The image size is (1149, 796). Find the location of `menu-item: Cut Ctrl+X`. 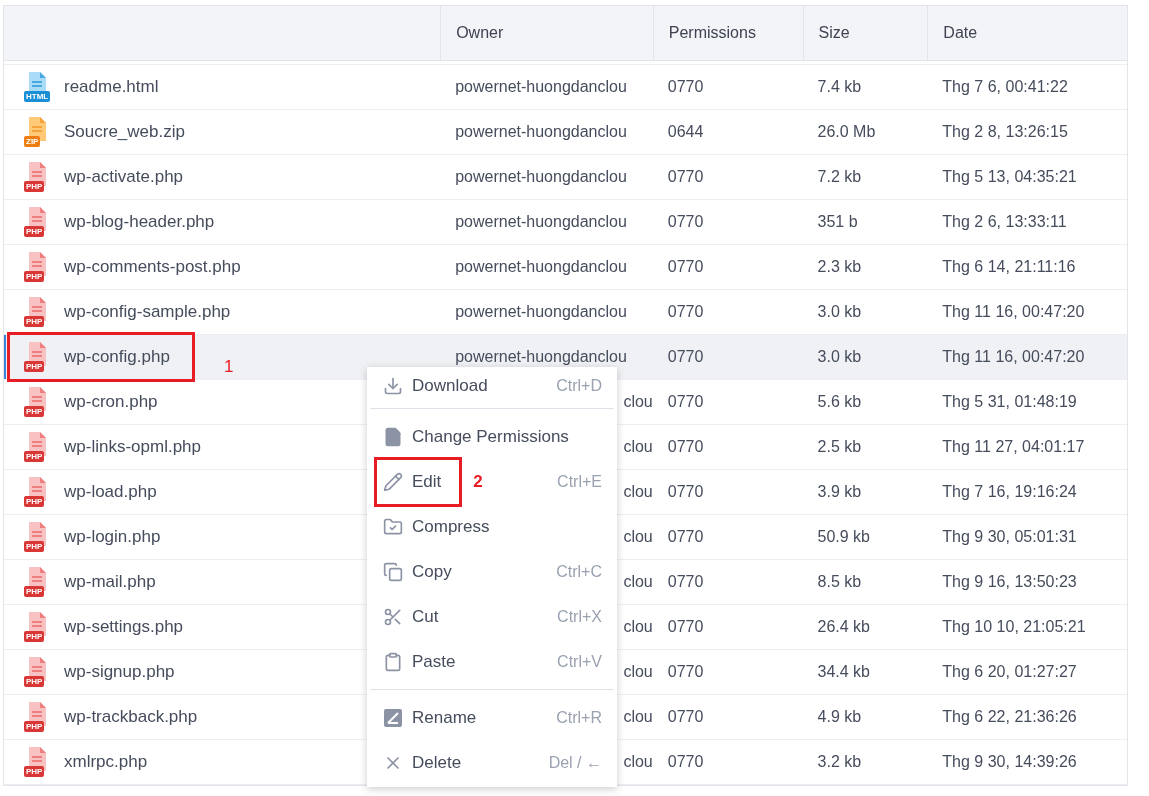

menu-item: Cut Ctrl+X is located at coordinates (492, 616).